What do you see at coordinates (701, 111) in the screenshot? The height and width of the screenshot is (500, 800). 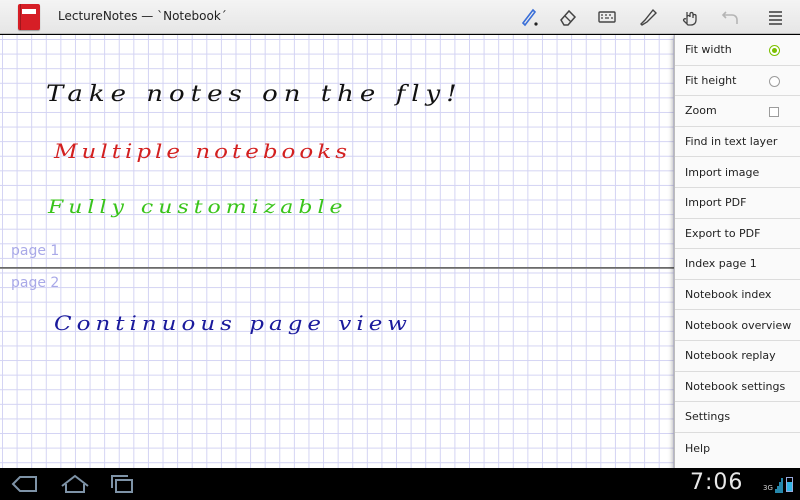 I see `menu-item-label: Zoom` at bounding box center [701, 111].